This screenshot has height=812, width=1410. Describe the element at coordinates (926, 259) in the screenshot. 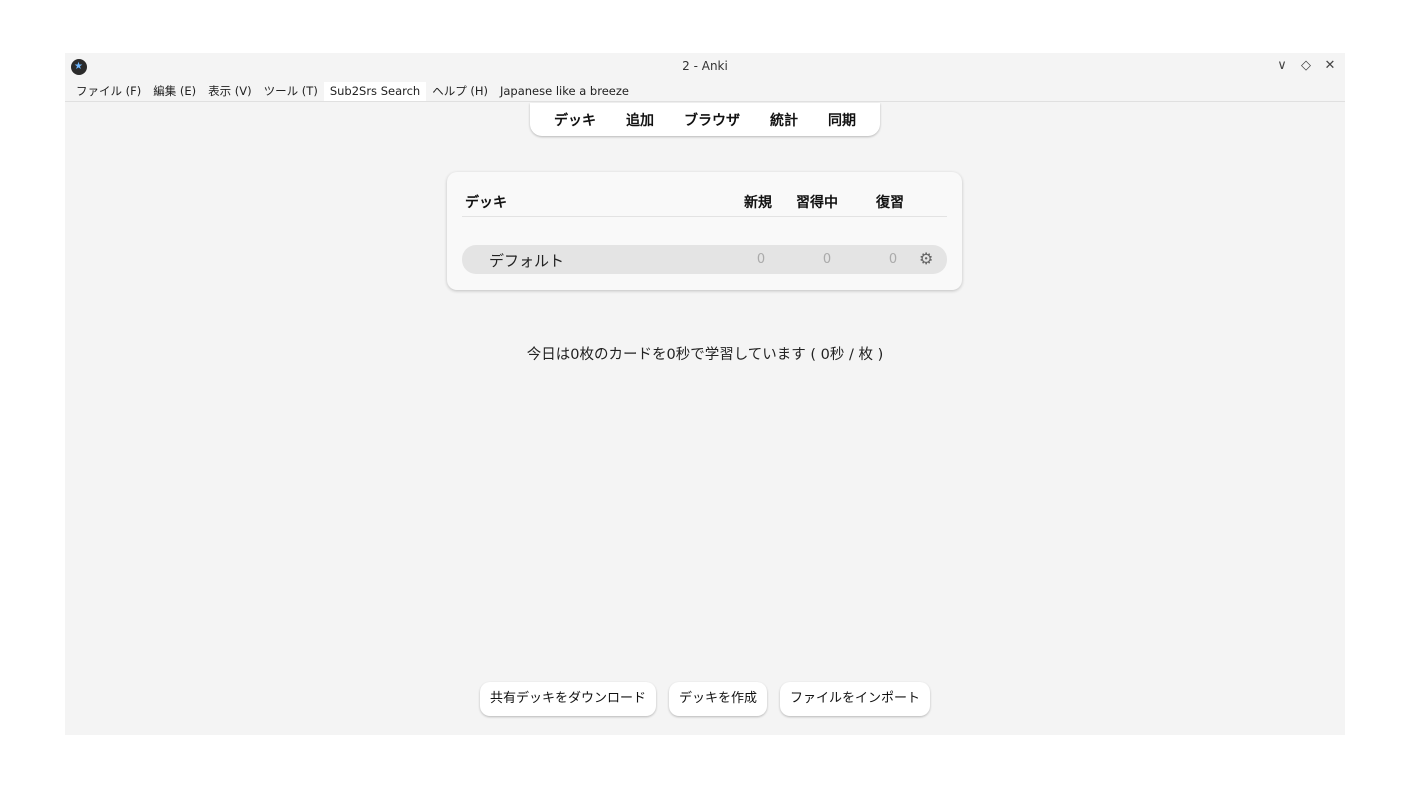

I see `gear-icon: ⚙` at that location.